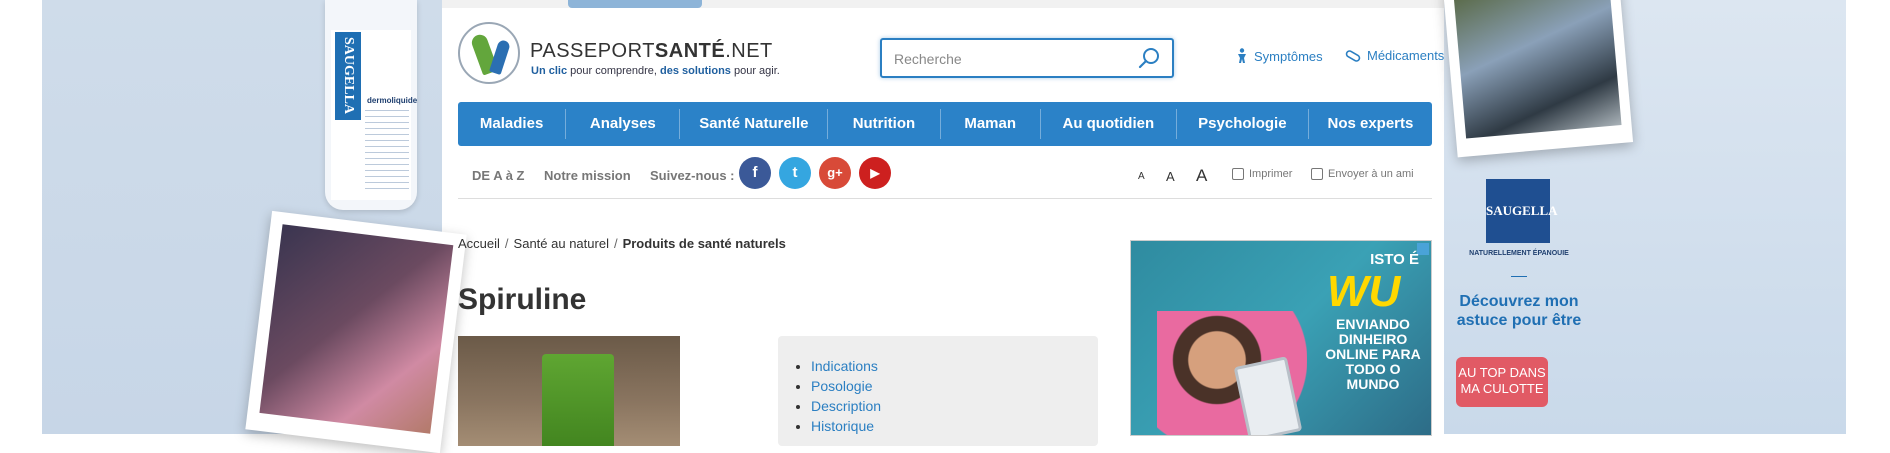 The image size is (1890, 453). I want to click on print-link: Imprimer, so click(1262, 174).